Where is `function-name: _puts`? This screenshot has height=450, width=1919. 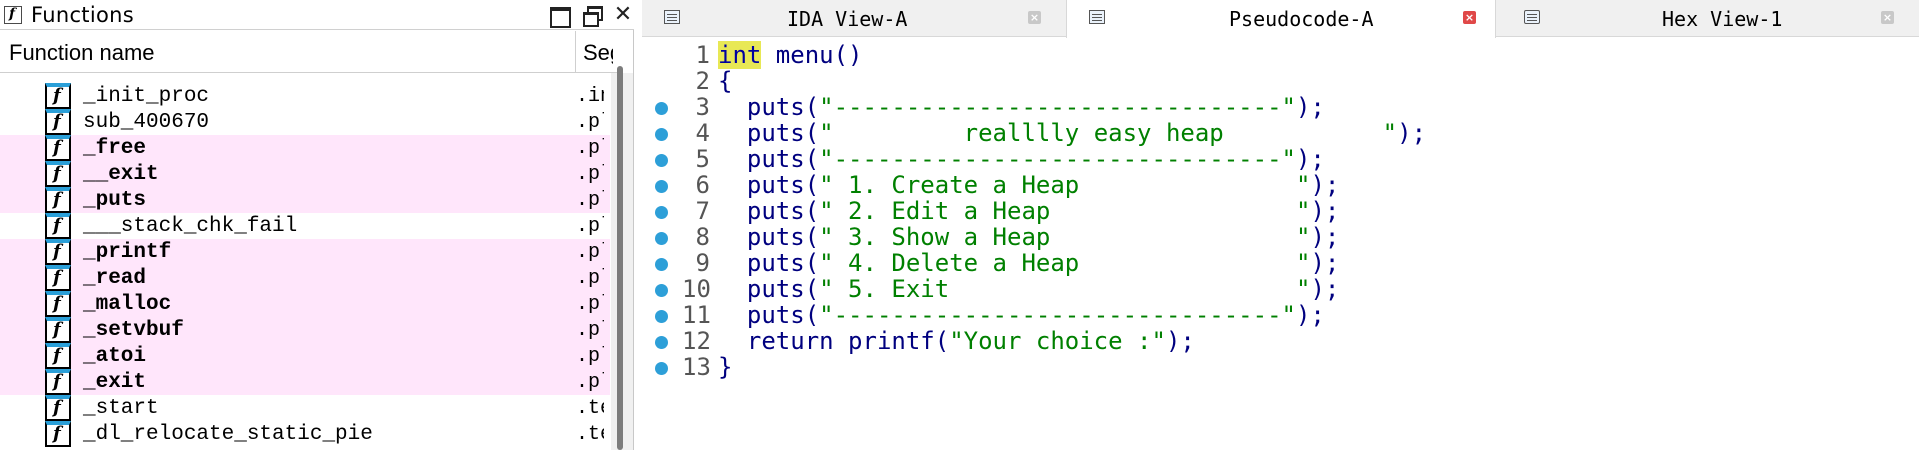
function-name: _puts is located at coordinates (114, 200).